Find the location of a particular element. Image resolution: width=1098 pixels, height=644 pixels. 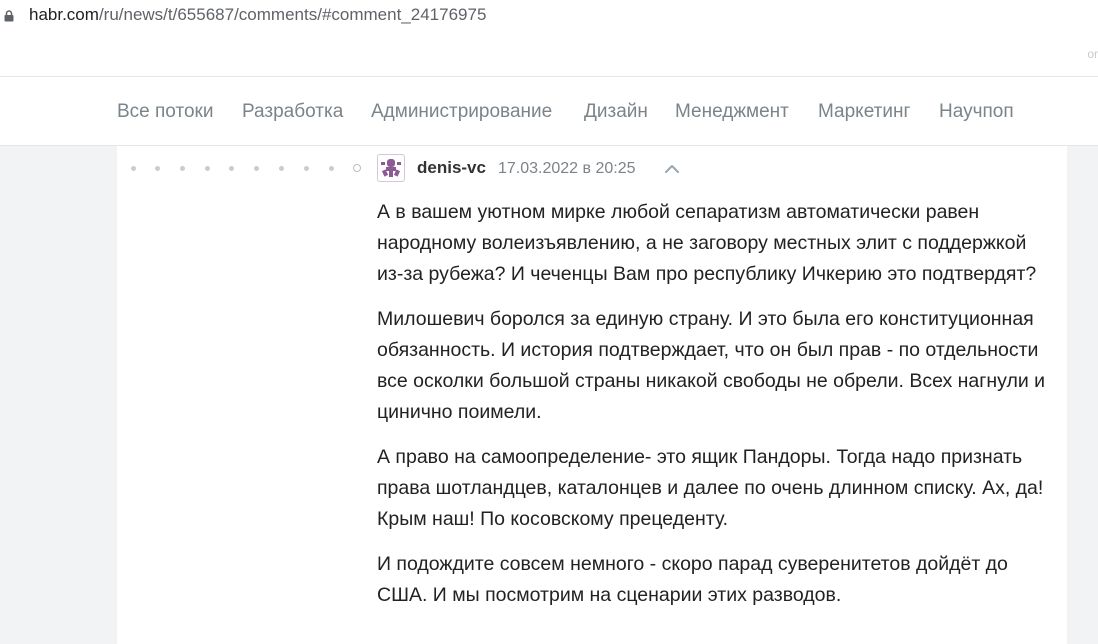

header-strip is located at coordinates (549, 53).